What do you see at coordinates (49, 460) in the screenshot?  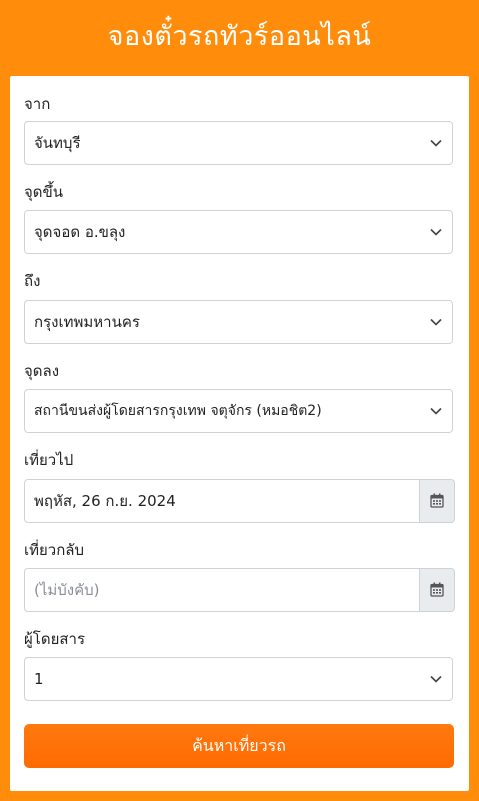 I see `depart-label: เที่ยวไป` at bounding box center [49, 460].